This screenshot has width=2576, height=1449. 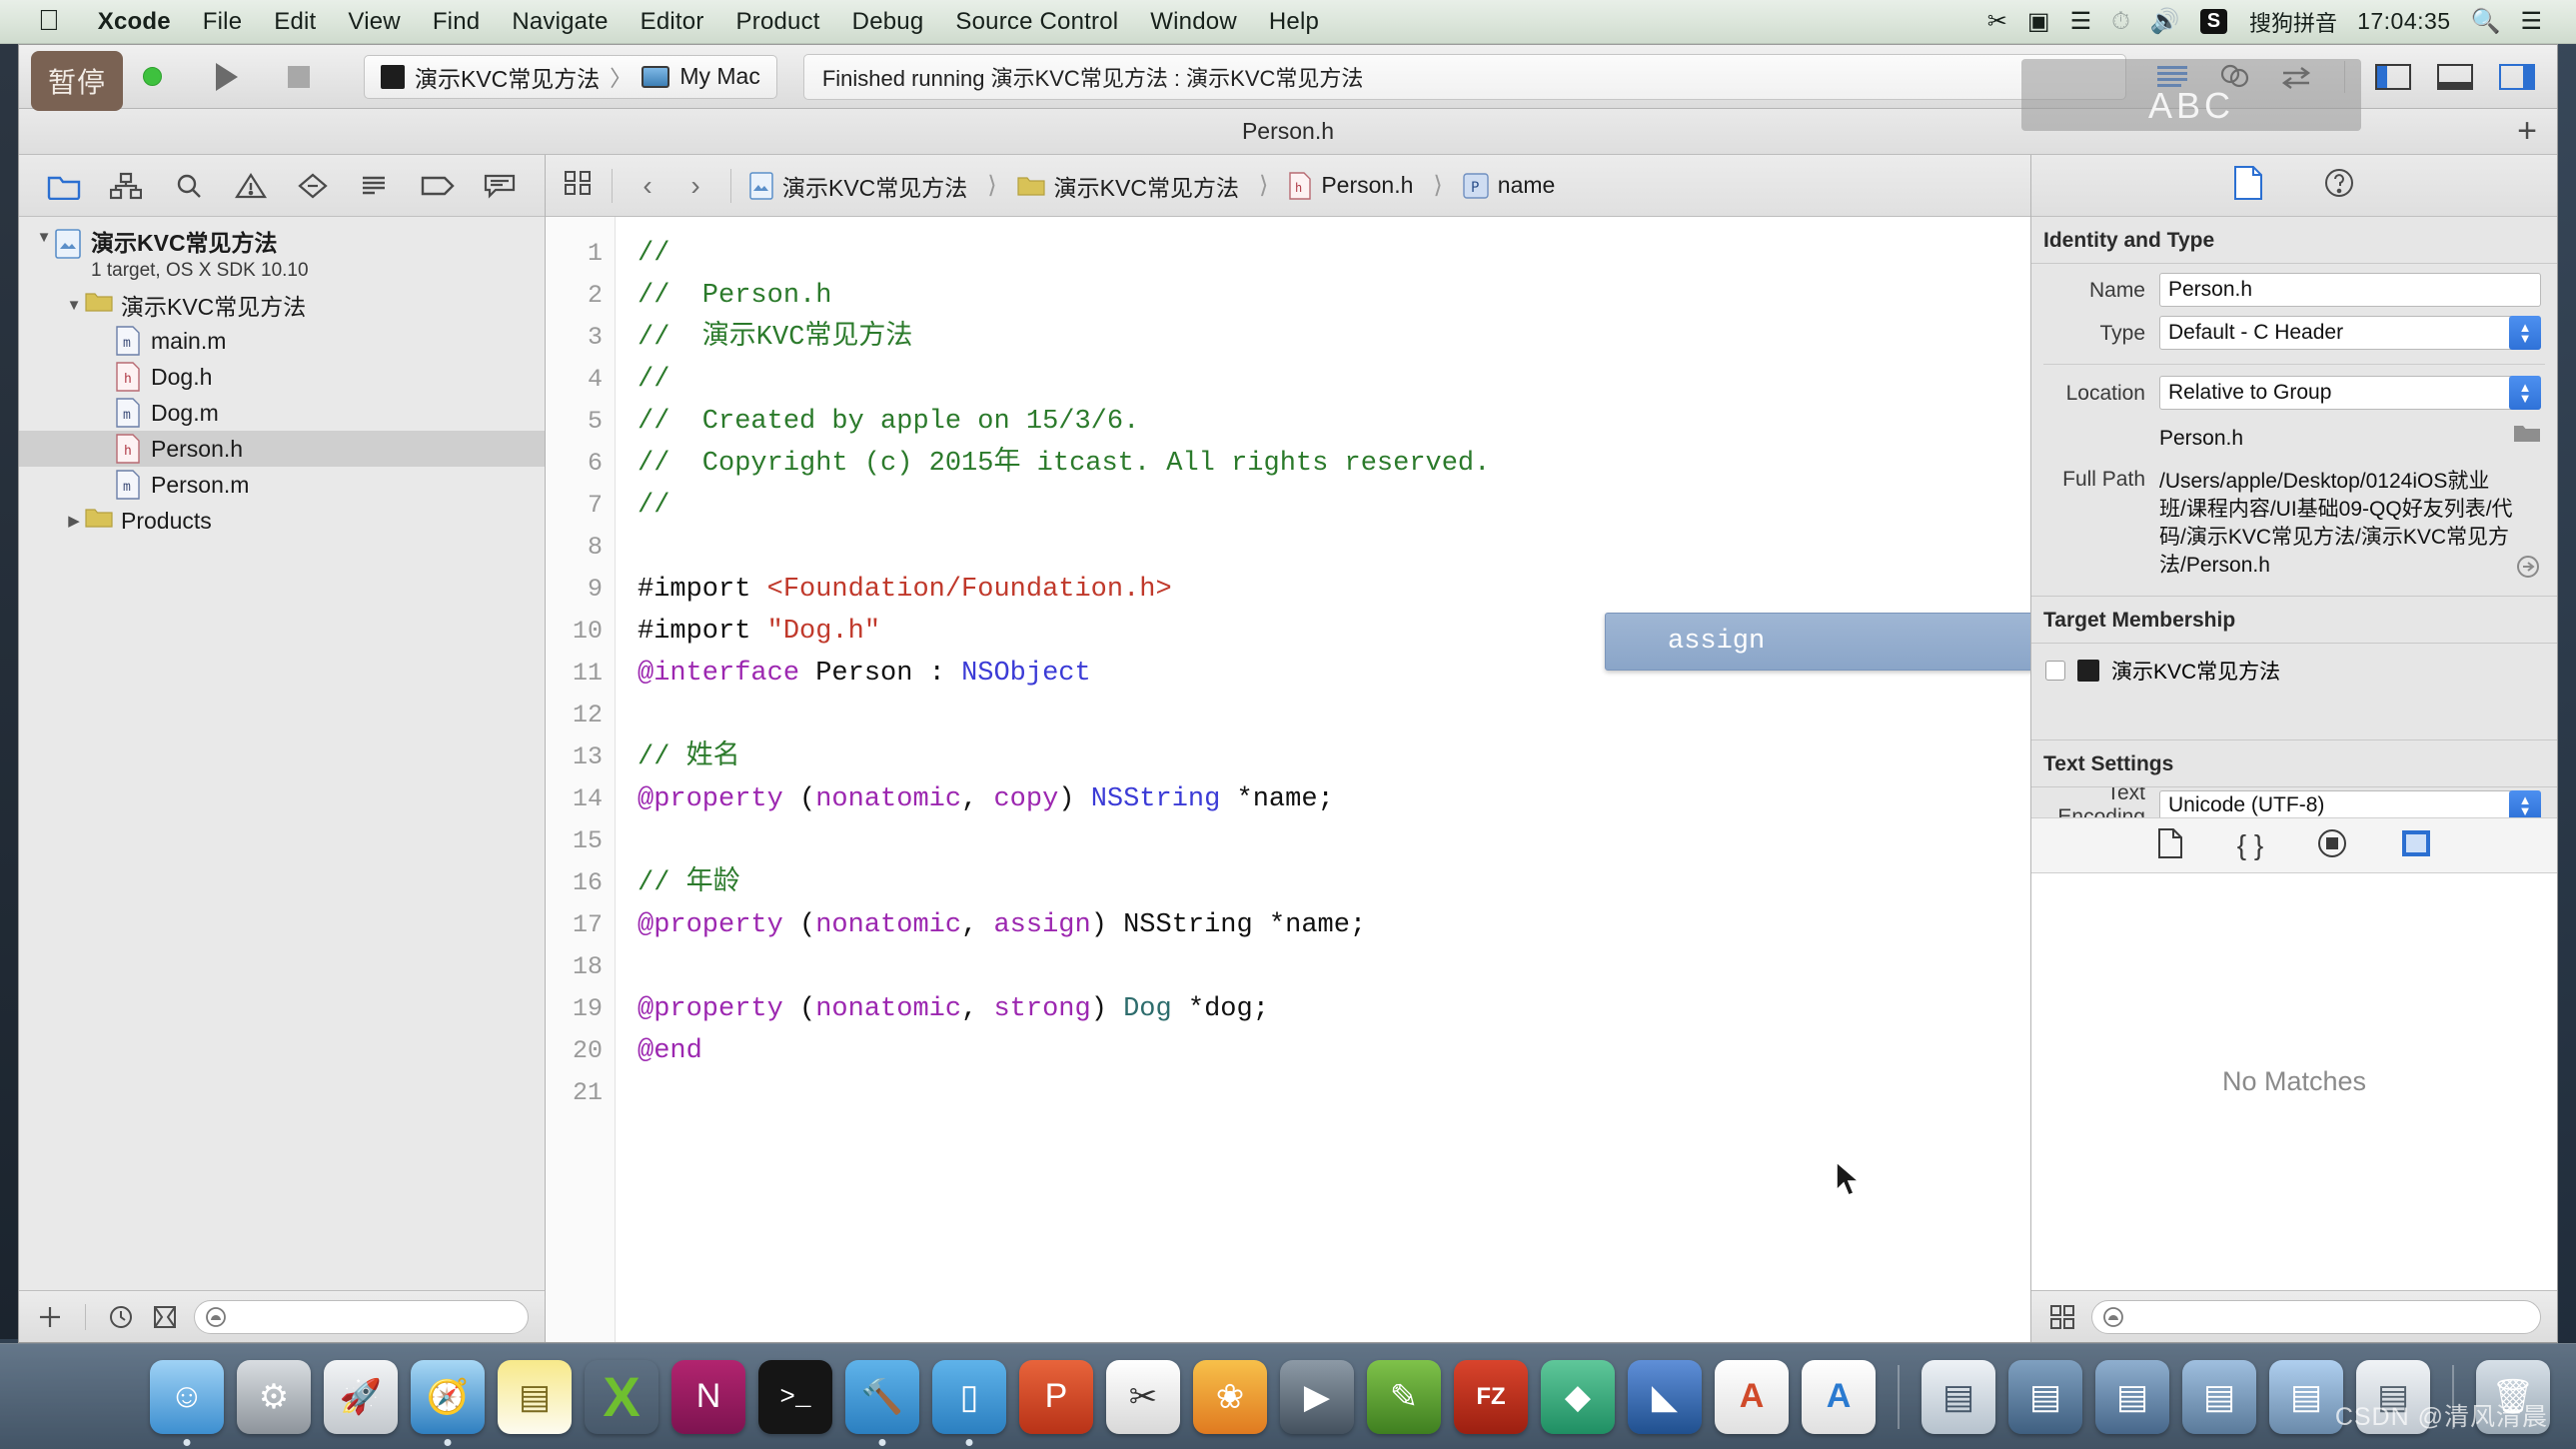 I want to click on autocomplete-popup: assign, so click(x=1817, y=642).